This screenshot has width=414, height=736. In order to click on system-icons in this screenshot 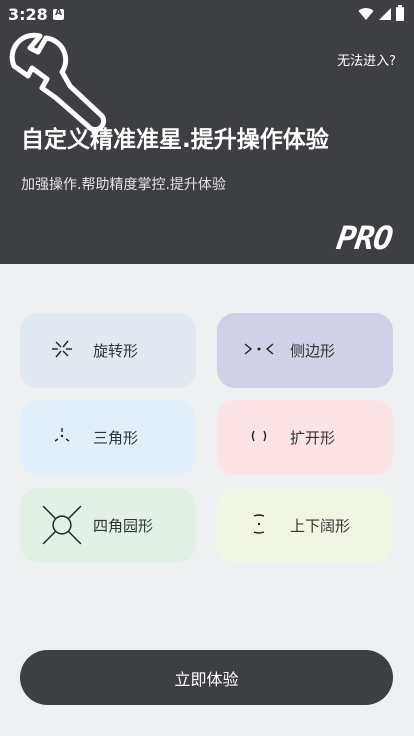, I will do `click(381, 13)`.